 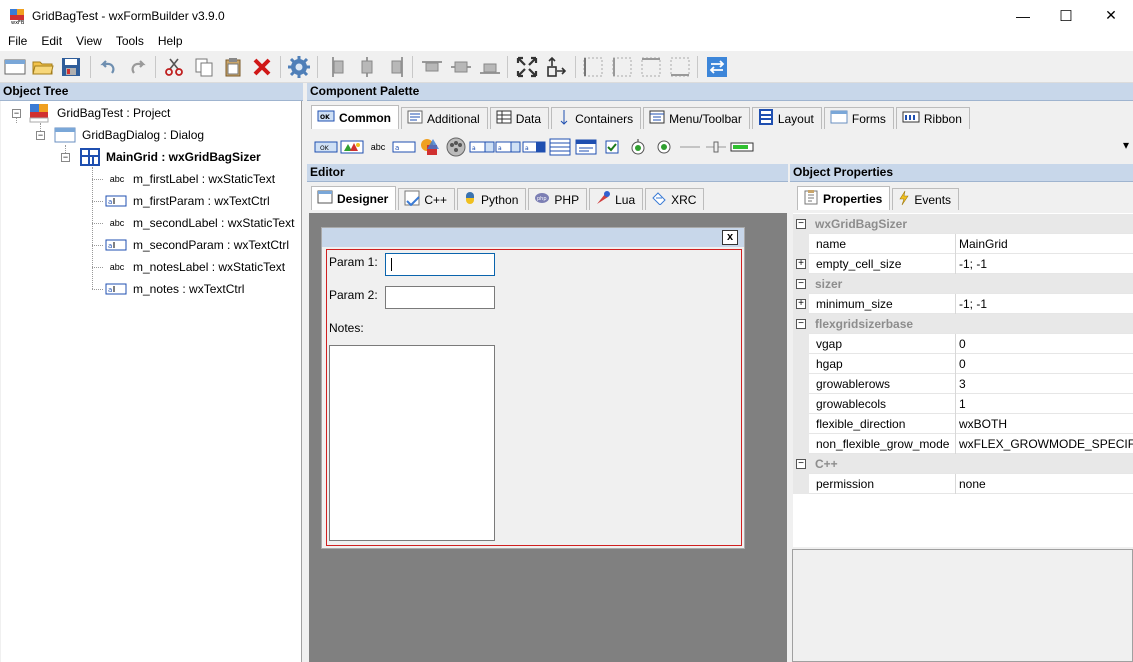 I want to click on property-category: − flexgridsizerbase, so click(x=963, y=324).